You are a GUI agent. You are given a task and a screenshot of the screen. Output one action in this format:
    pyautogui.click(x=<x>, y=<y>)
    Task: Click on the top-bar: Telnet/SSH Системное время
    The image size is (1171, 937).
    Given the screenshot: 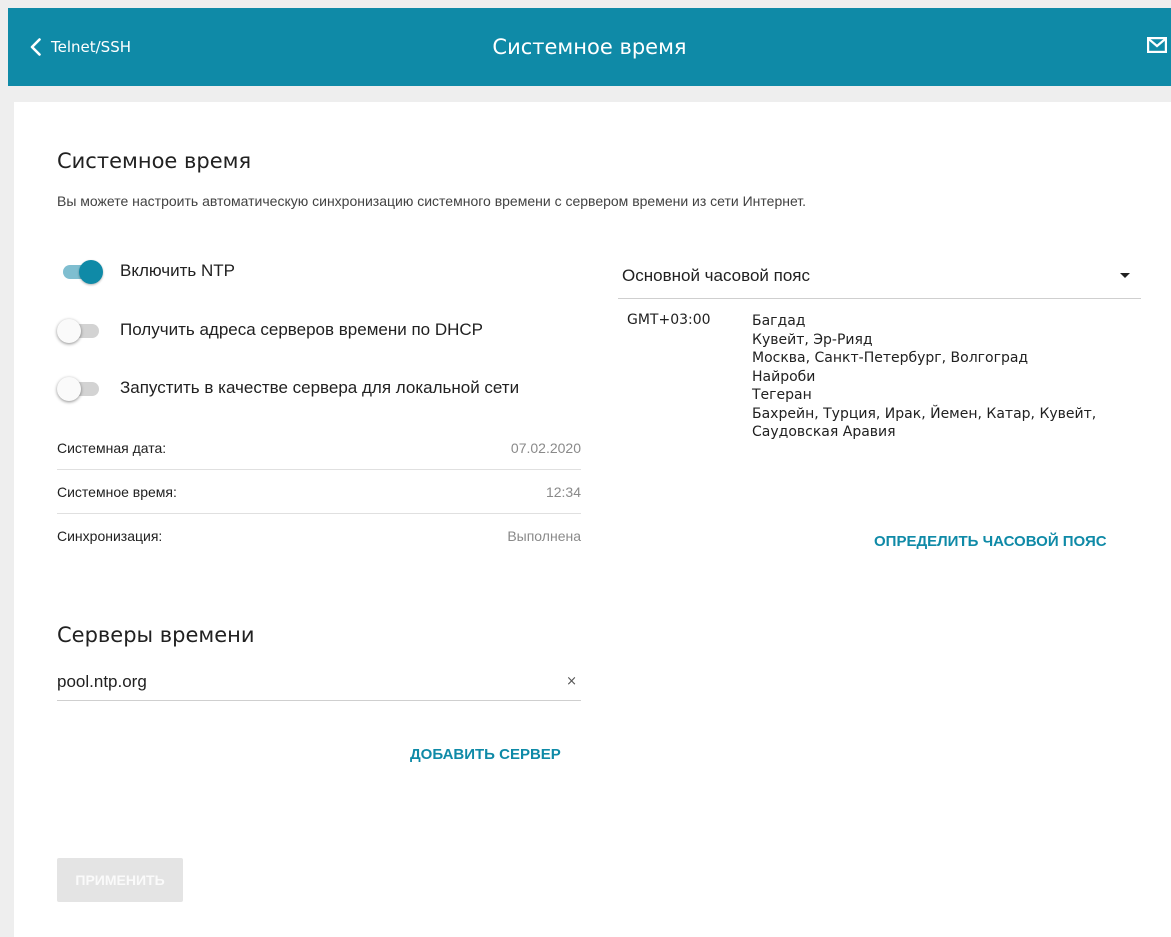 What is the action you would take?
    pyautogui.click(x=589, y=47)
    